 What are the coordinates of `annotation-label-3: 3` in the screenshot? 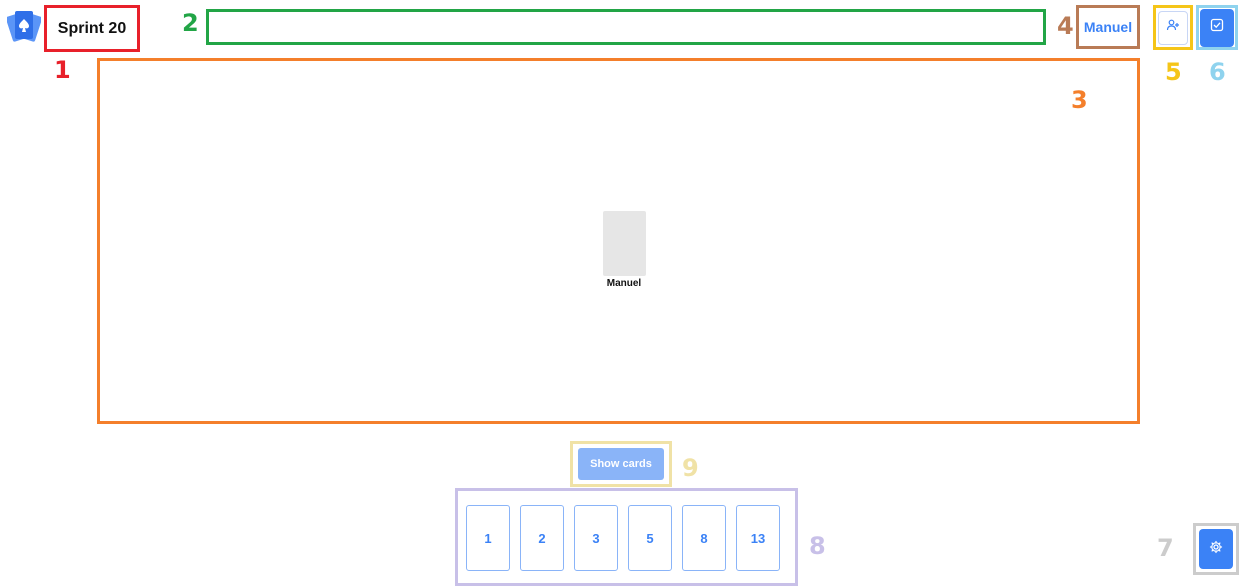 It's located at (1079, 100).